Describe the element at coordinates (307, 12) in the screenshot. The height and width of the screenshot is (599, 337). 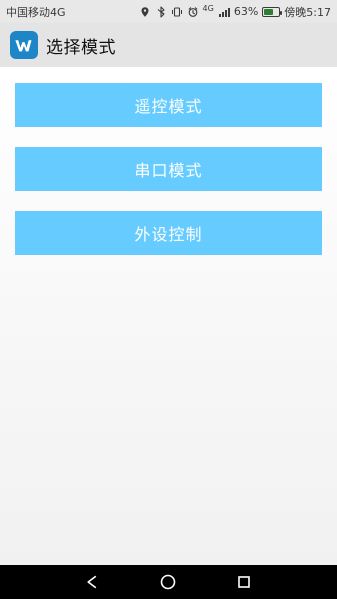
I see `time-text: 傍晚5:17` at that location.